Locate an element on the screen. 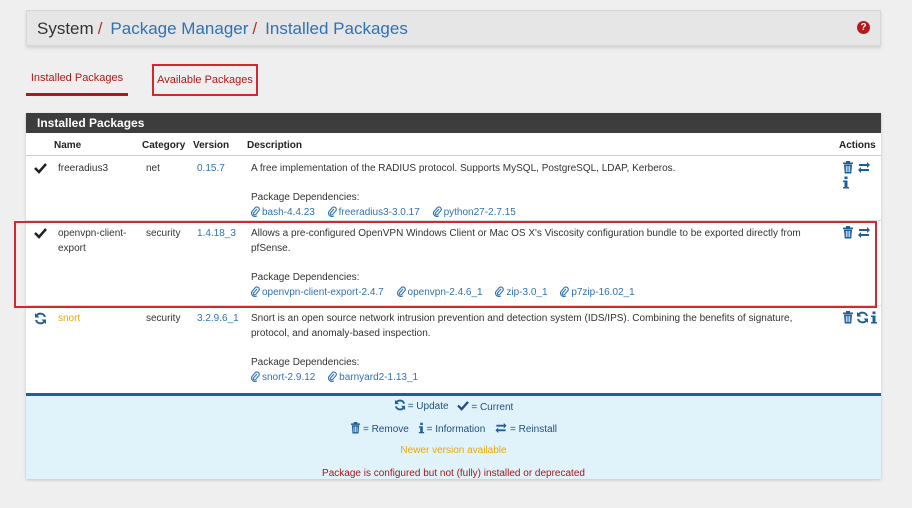 The width and height of the screenshot is (912, 508). breadcrumb-root: System is located at coordinates (65, 28).